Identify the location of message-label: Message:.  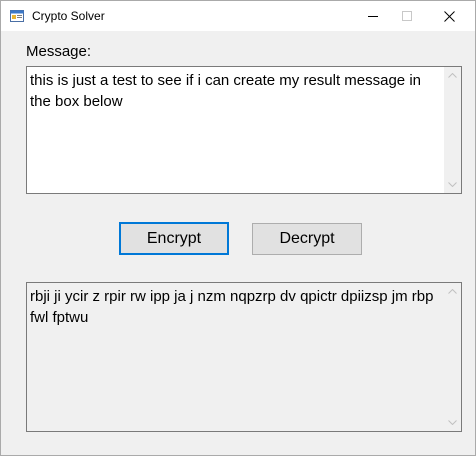
(59, 51).